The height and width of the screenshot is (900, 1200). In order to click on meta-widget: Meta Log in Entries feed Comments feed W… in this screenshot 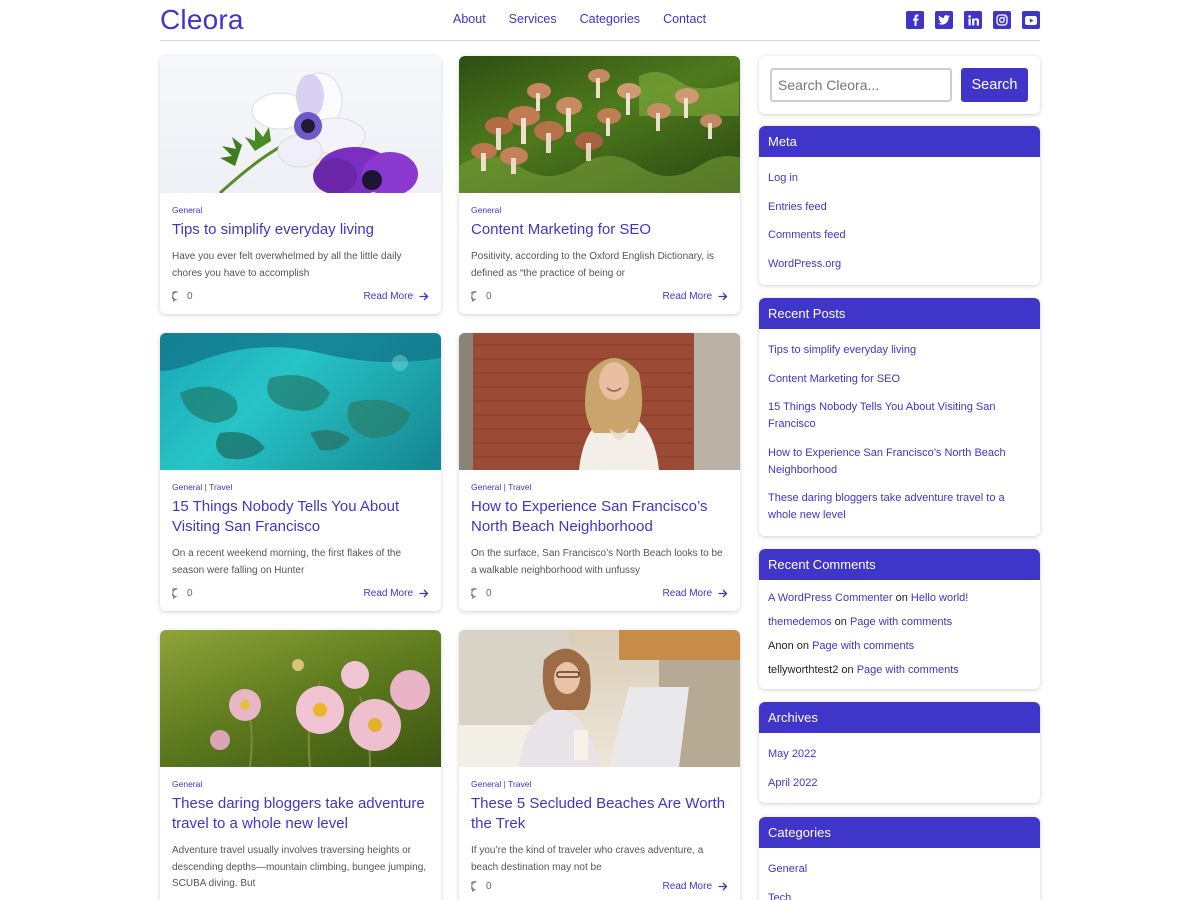, I will do `click(899, 205)`.